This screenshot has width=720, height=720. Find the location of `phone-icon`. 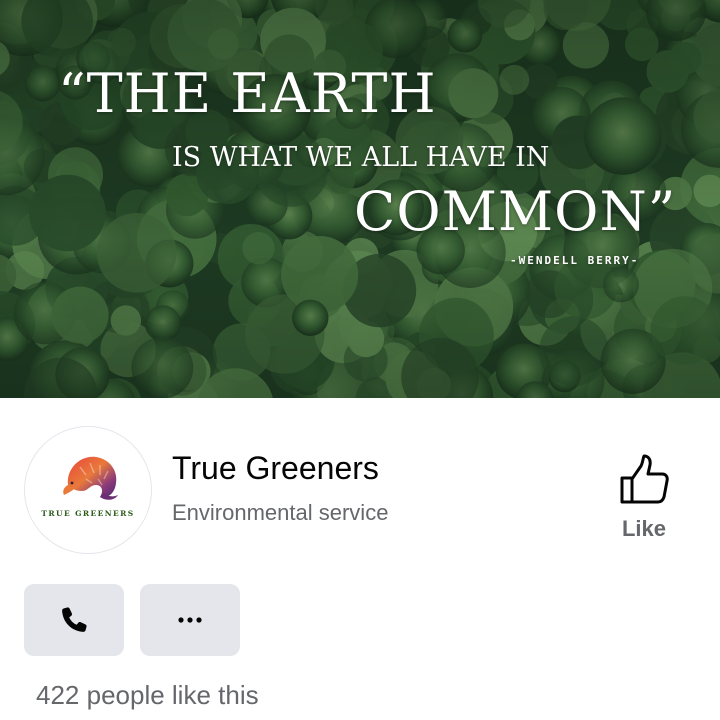

phone-icon is located at coordinates (74, 619).